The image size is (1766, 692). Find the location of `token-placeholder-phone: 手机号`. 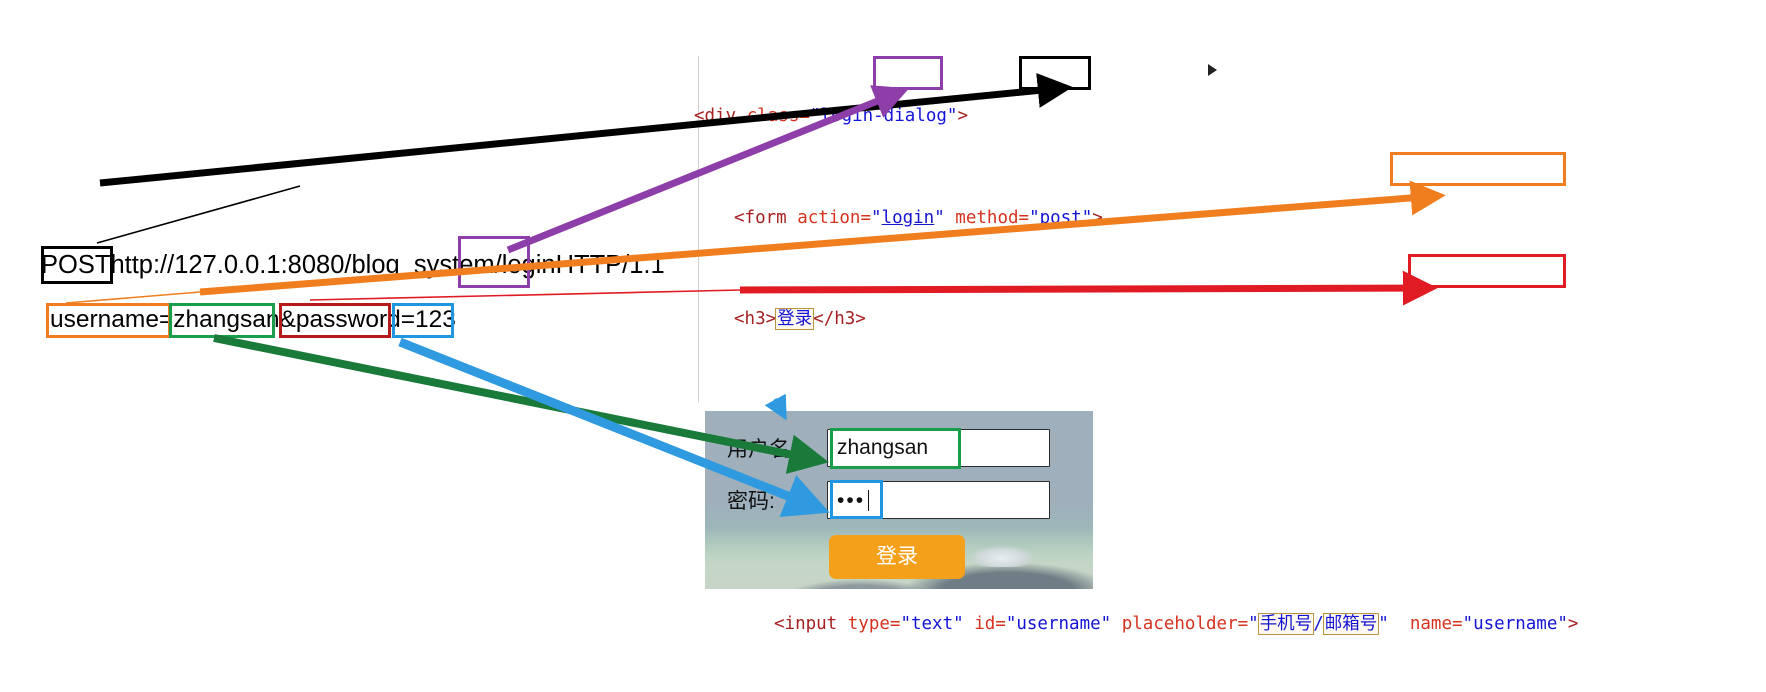

token-placeholder-phone: 手机号 is located at coordinates (1286, 624).